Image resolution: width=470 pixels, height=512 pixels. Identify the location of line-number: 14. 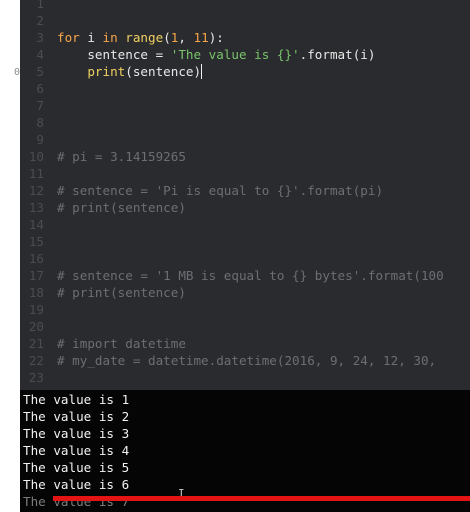
(36, 224).